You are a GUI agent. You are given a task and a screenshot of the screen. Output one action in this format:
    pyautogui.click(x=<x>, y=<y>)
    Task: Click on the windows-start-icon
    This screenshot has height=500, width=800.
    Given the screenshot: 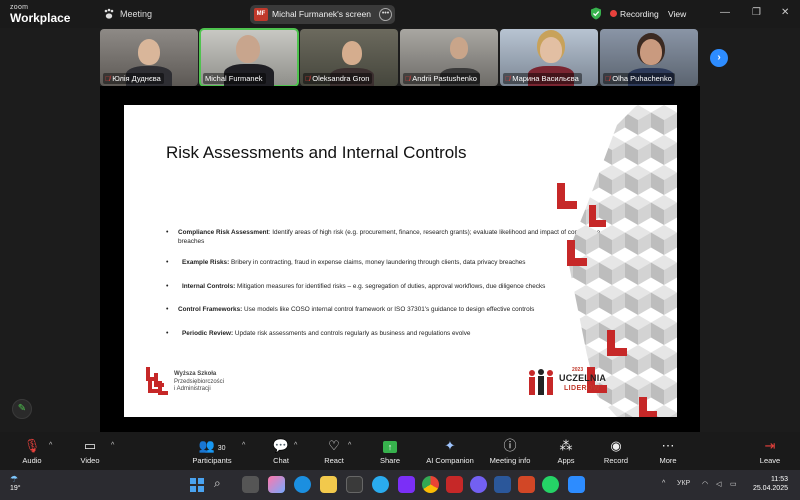 What is the action you would take?
    pyautogui.click(x=197, y=485)
    